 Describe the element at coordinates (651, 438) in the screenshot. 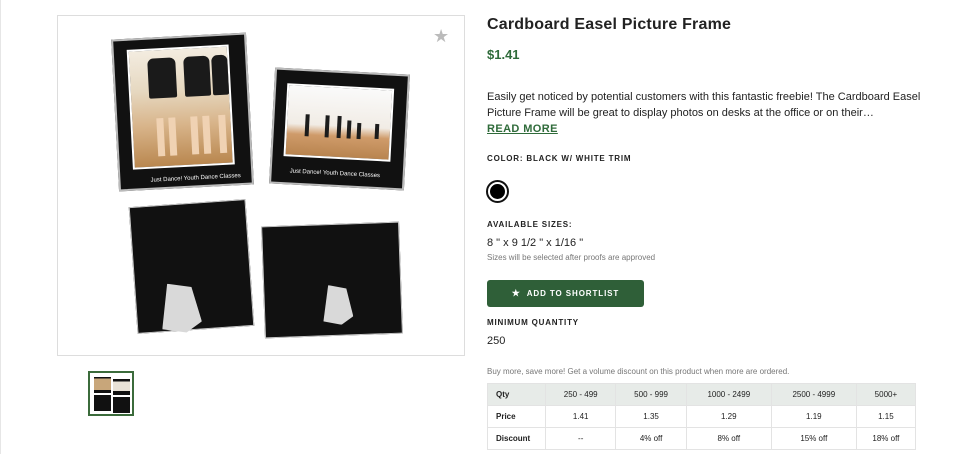

I see `pricing-cell: 4% off` at that location.